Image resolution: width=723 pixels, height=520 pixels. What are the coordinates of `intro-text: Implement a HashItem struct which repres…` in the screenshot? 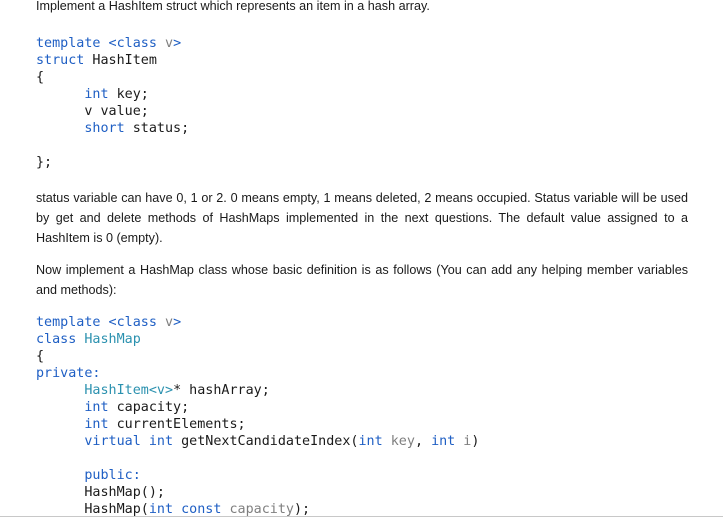 It's located at (233, 6).